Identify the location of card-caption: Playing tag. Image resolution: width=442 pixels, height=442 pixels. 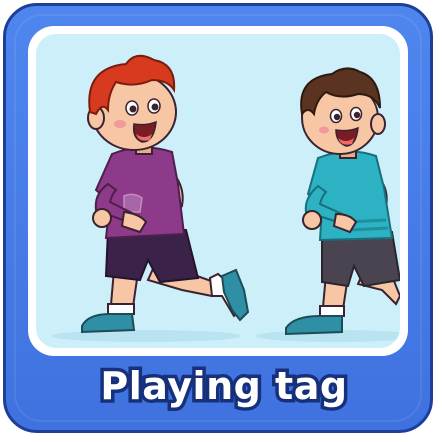
(224, 386).